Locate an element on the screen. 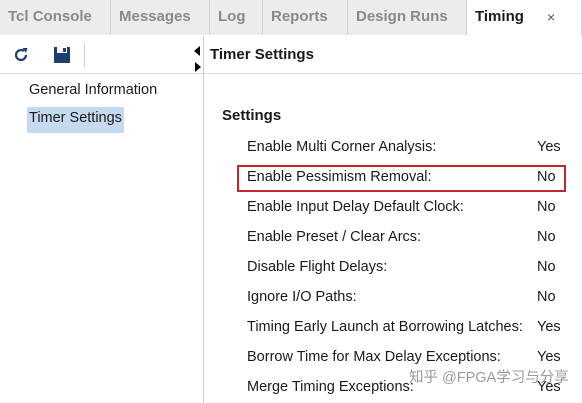 The image size is (582, 403). nav-item-general-information: General Information is located at coordinates (93, 92).